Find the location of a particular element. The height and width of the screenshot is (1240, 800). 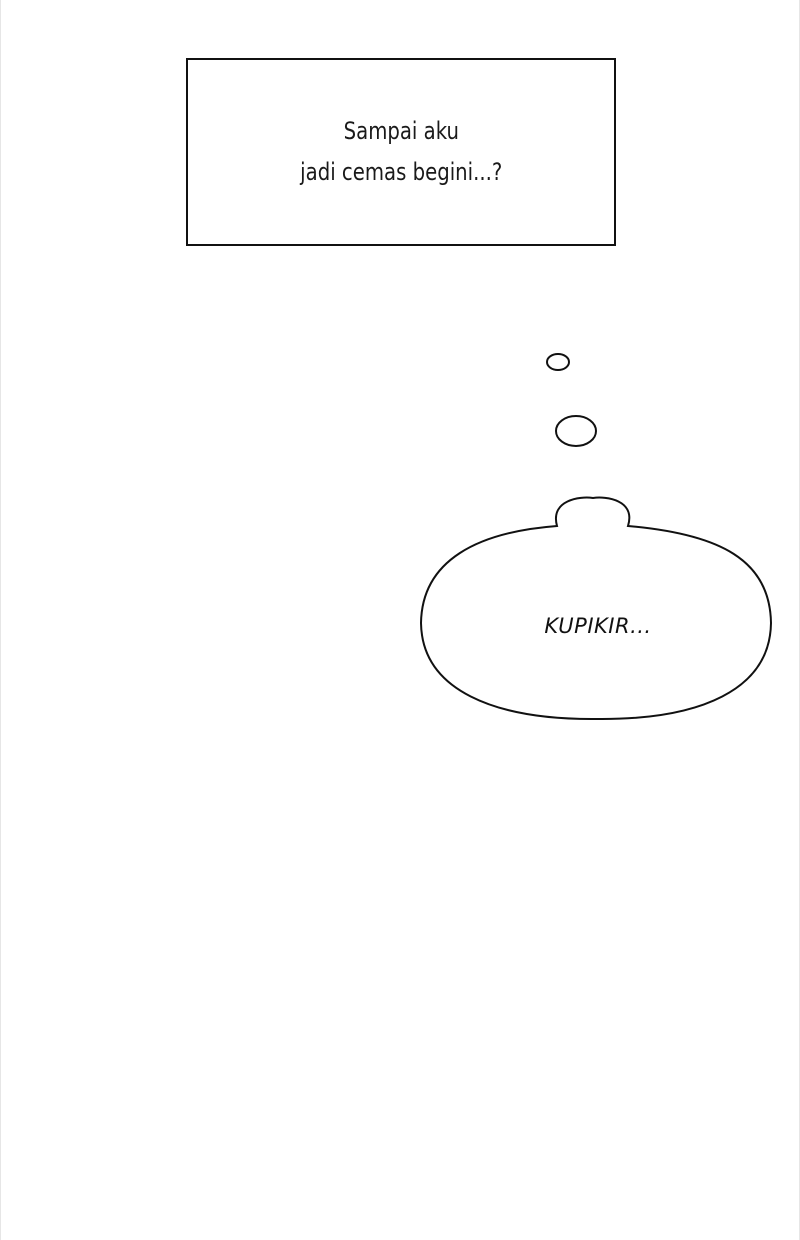

thought-trail-small-circle is located at coordinates (558, 362).